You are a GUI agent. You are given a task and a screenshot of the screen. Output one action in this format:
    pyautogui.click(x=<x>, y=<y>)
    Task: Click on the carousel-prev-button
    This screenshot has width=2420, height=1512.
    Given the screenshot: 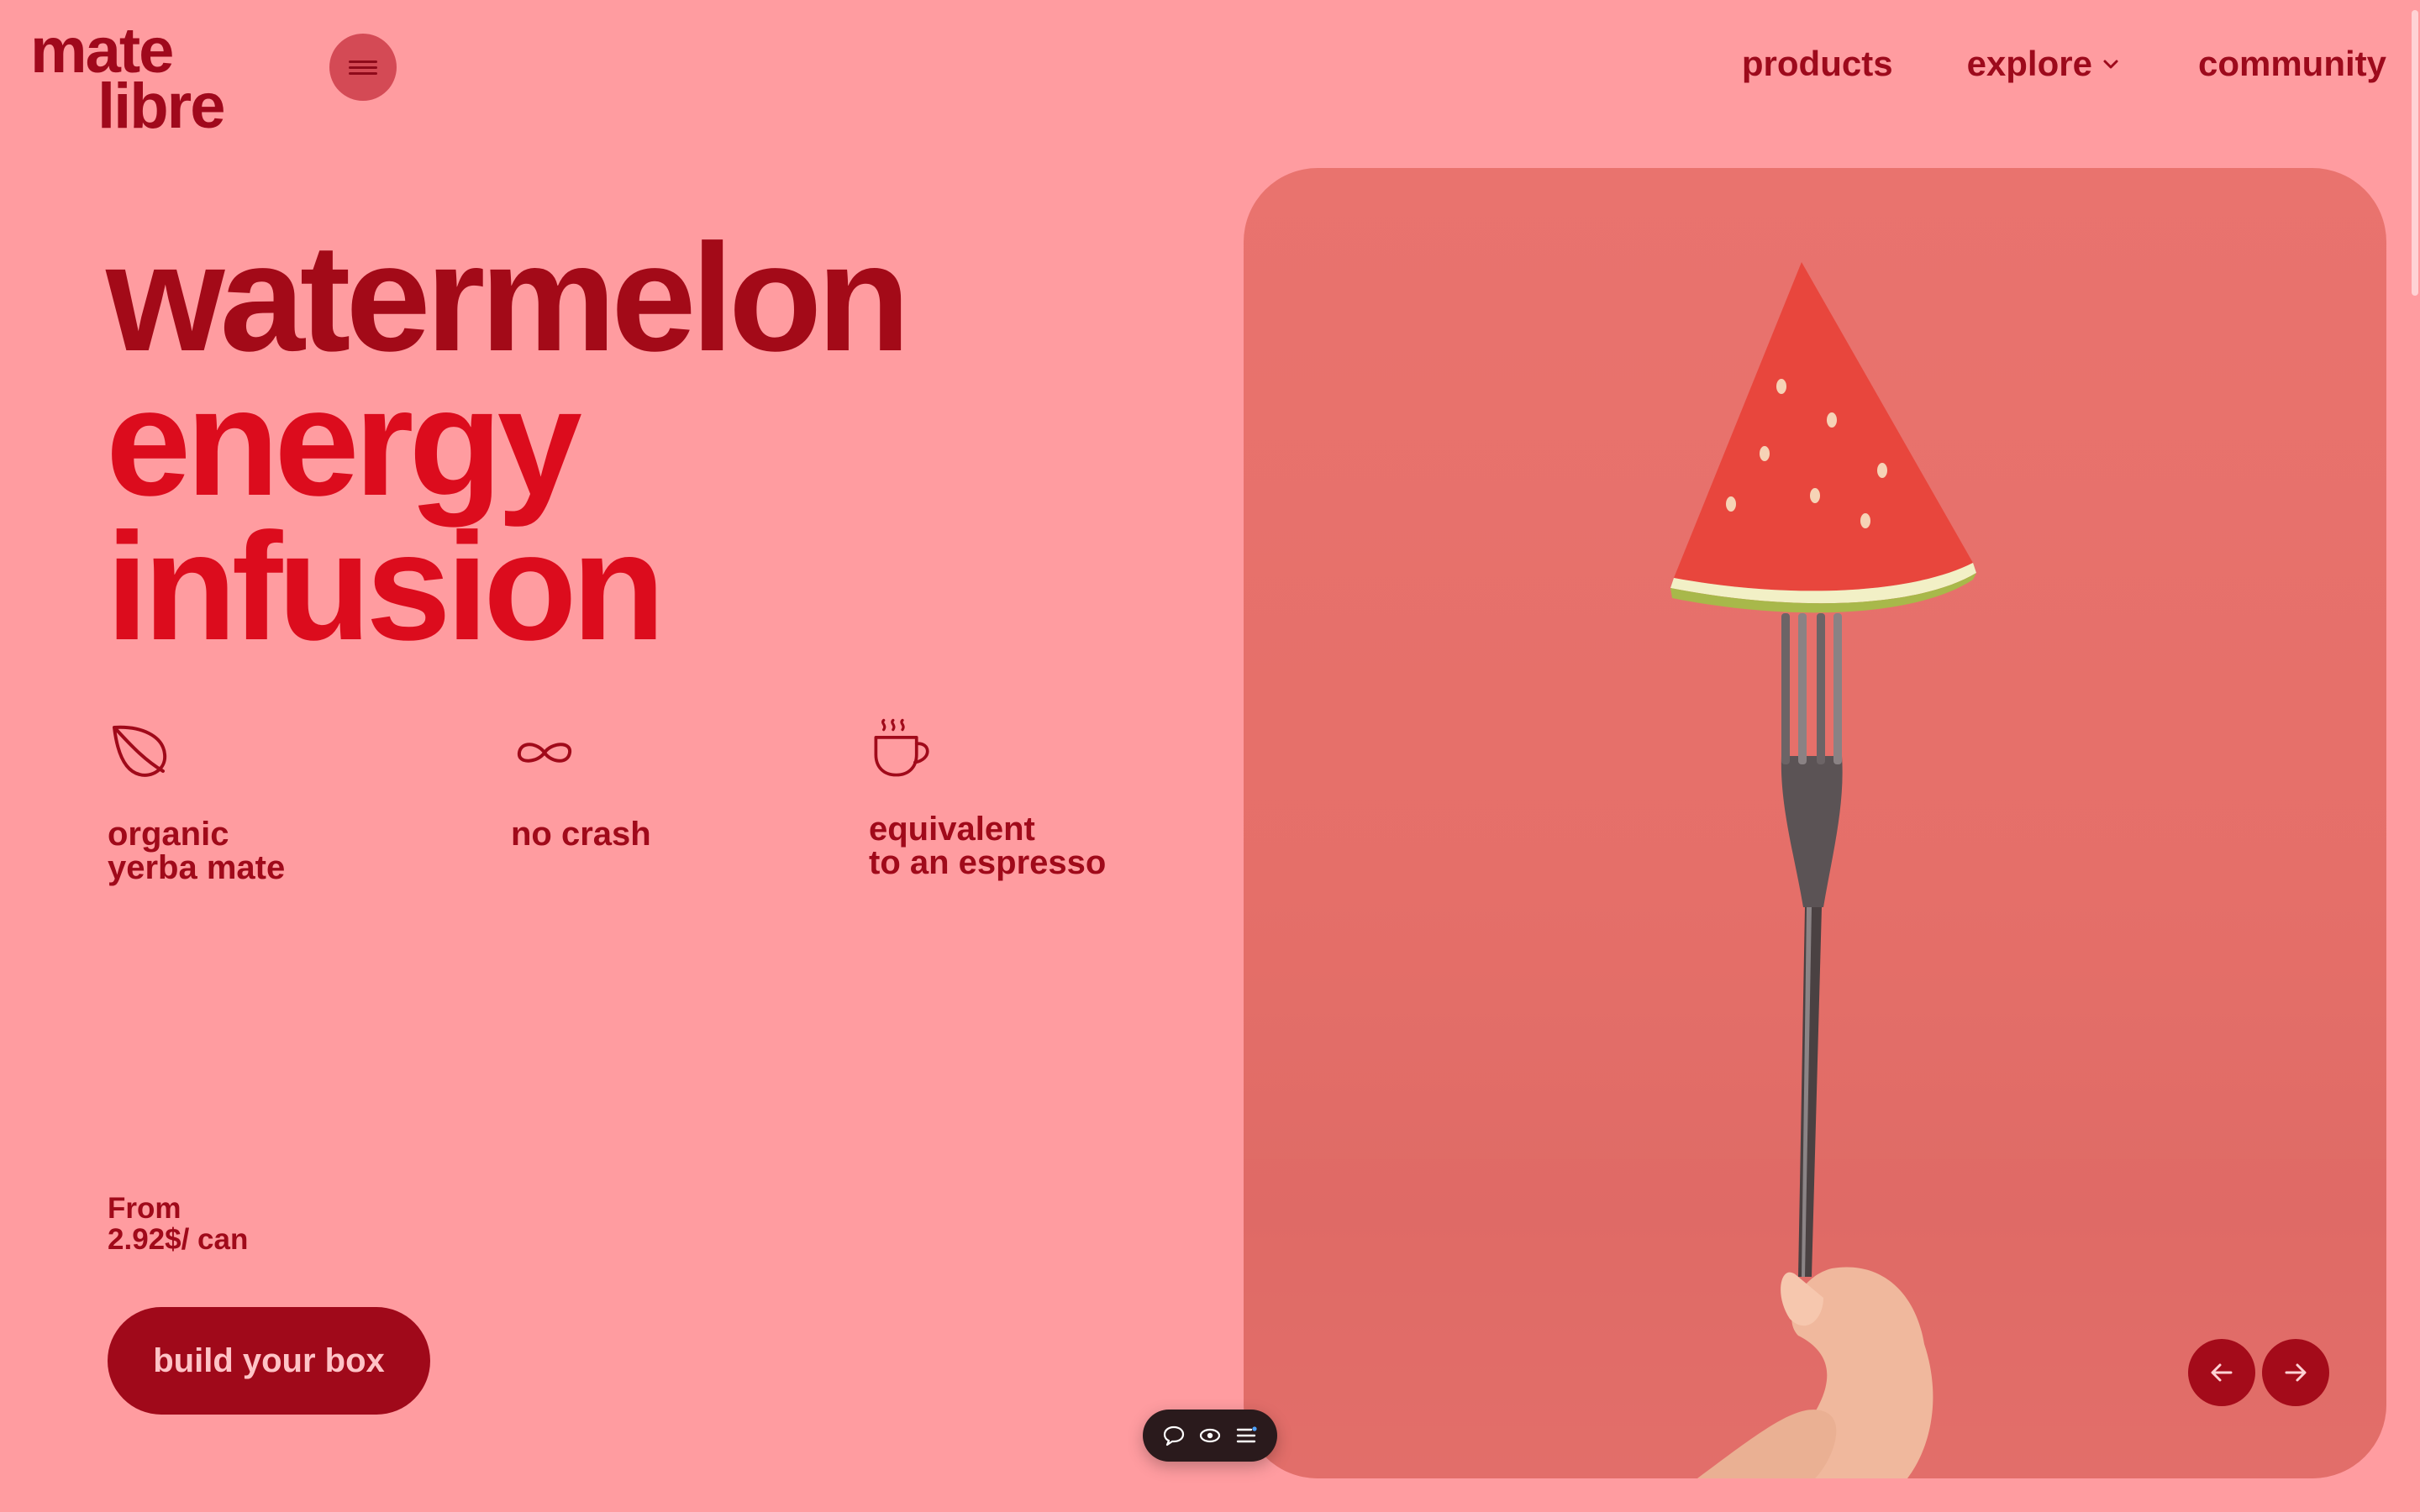 What is the action you would take?
    pyautogui.click(x=2221, y=1372)
    